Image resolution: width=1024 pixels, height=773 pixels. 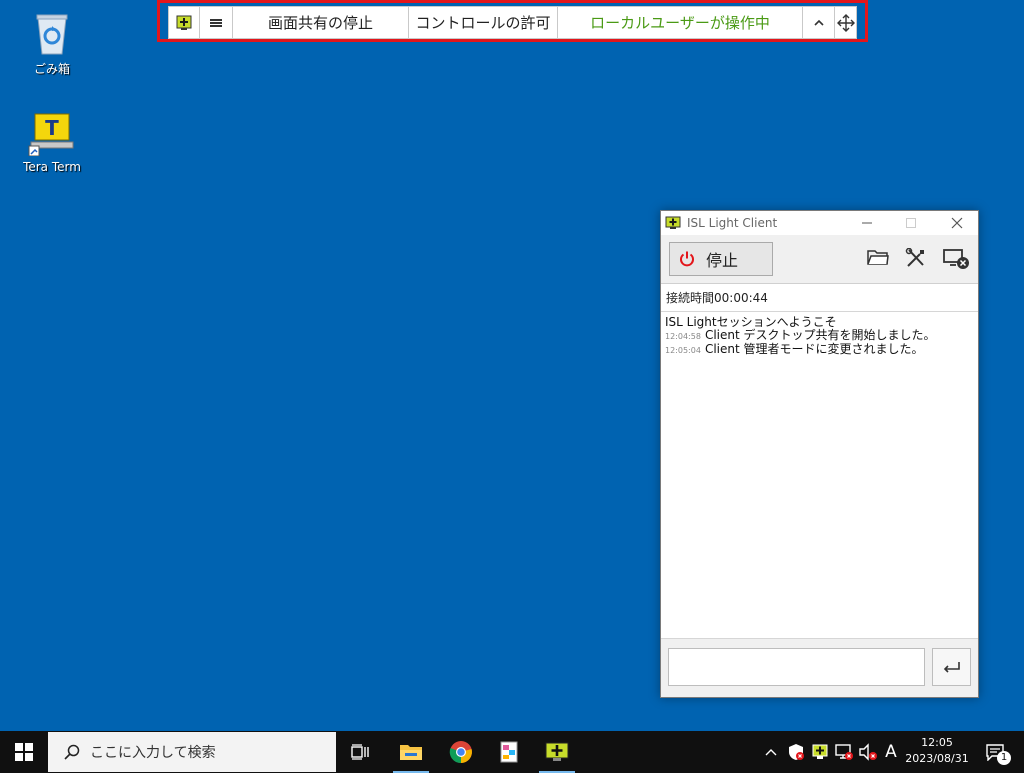 I want to click on close-icon, so click(x=957, y=223).